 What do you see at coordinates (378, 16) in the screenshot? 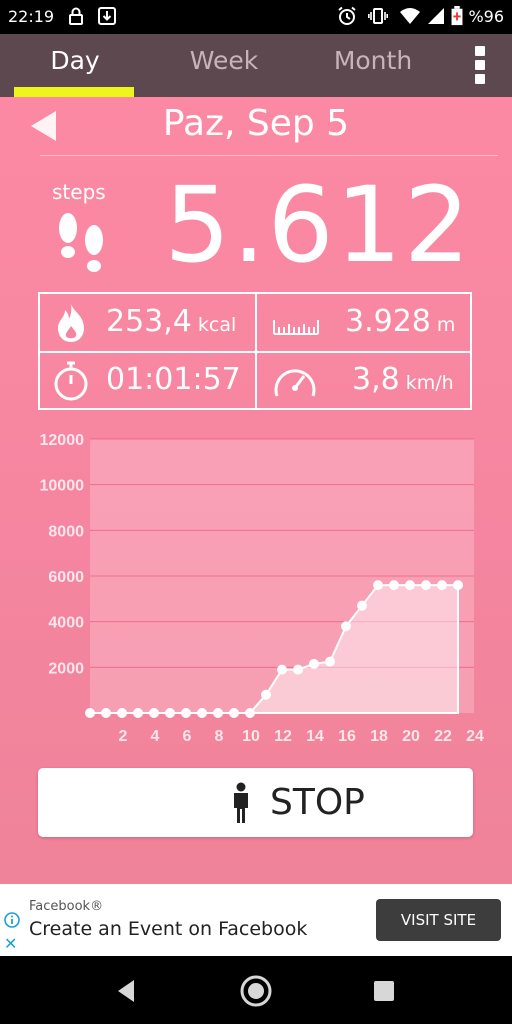
I see `vibrate-icon` at bounding box center [378, 16].